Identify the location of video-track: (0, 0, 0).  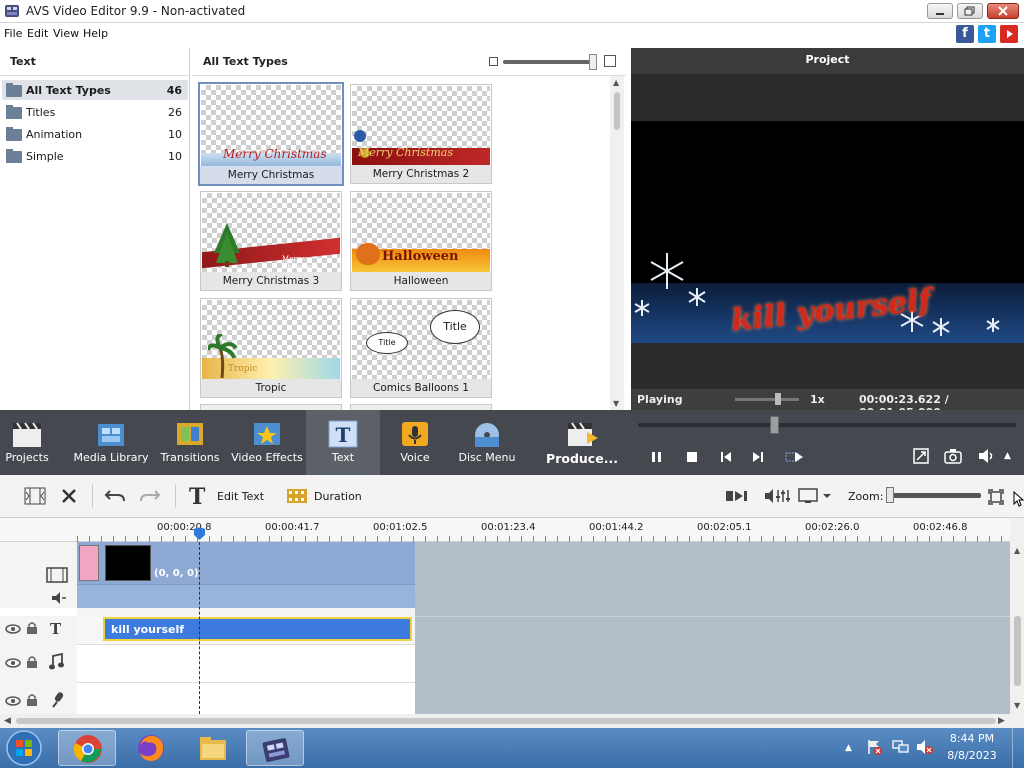
(246, 563).